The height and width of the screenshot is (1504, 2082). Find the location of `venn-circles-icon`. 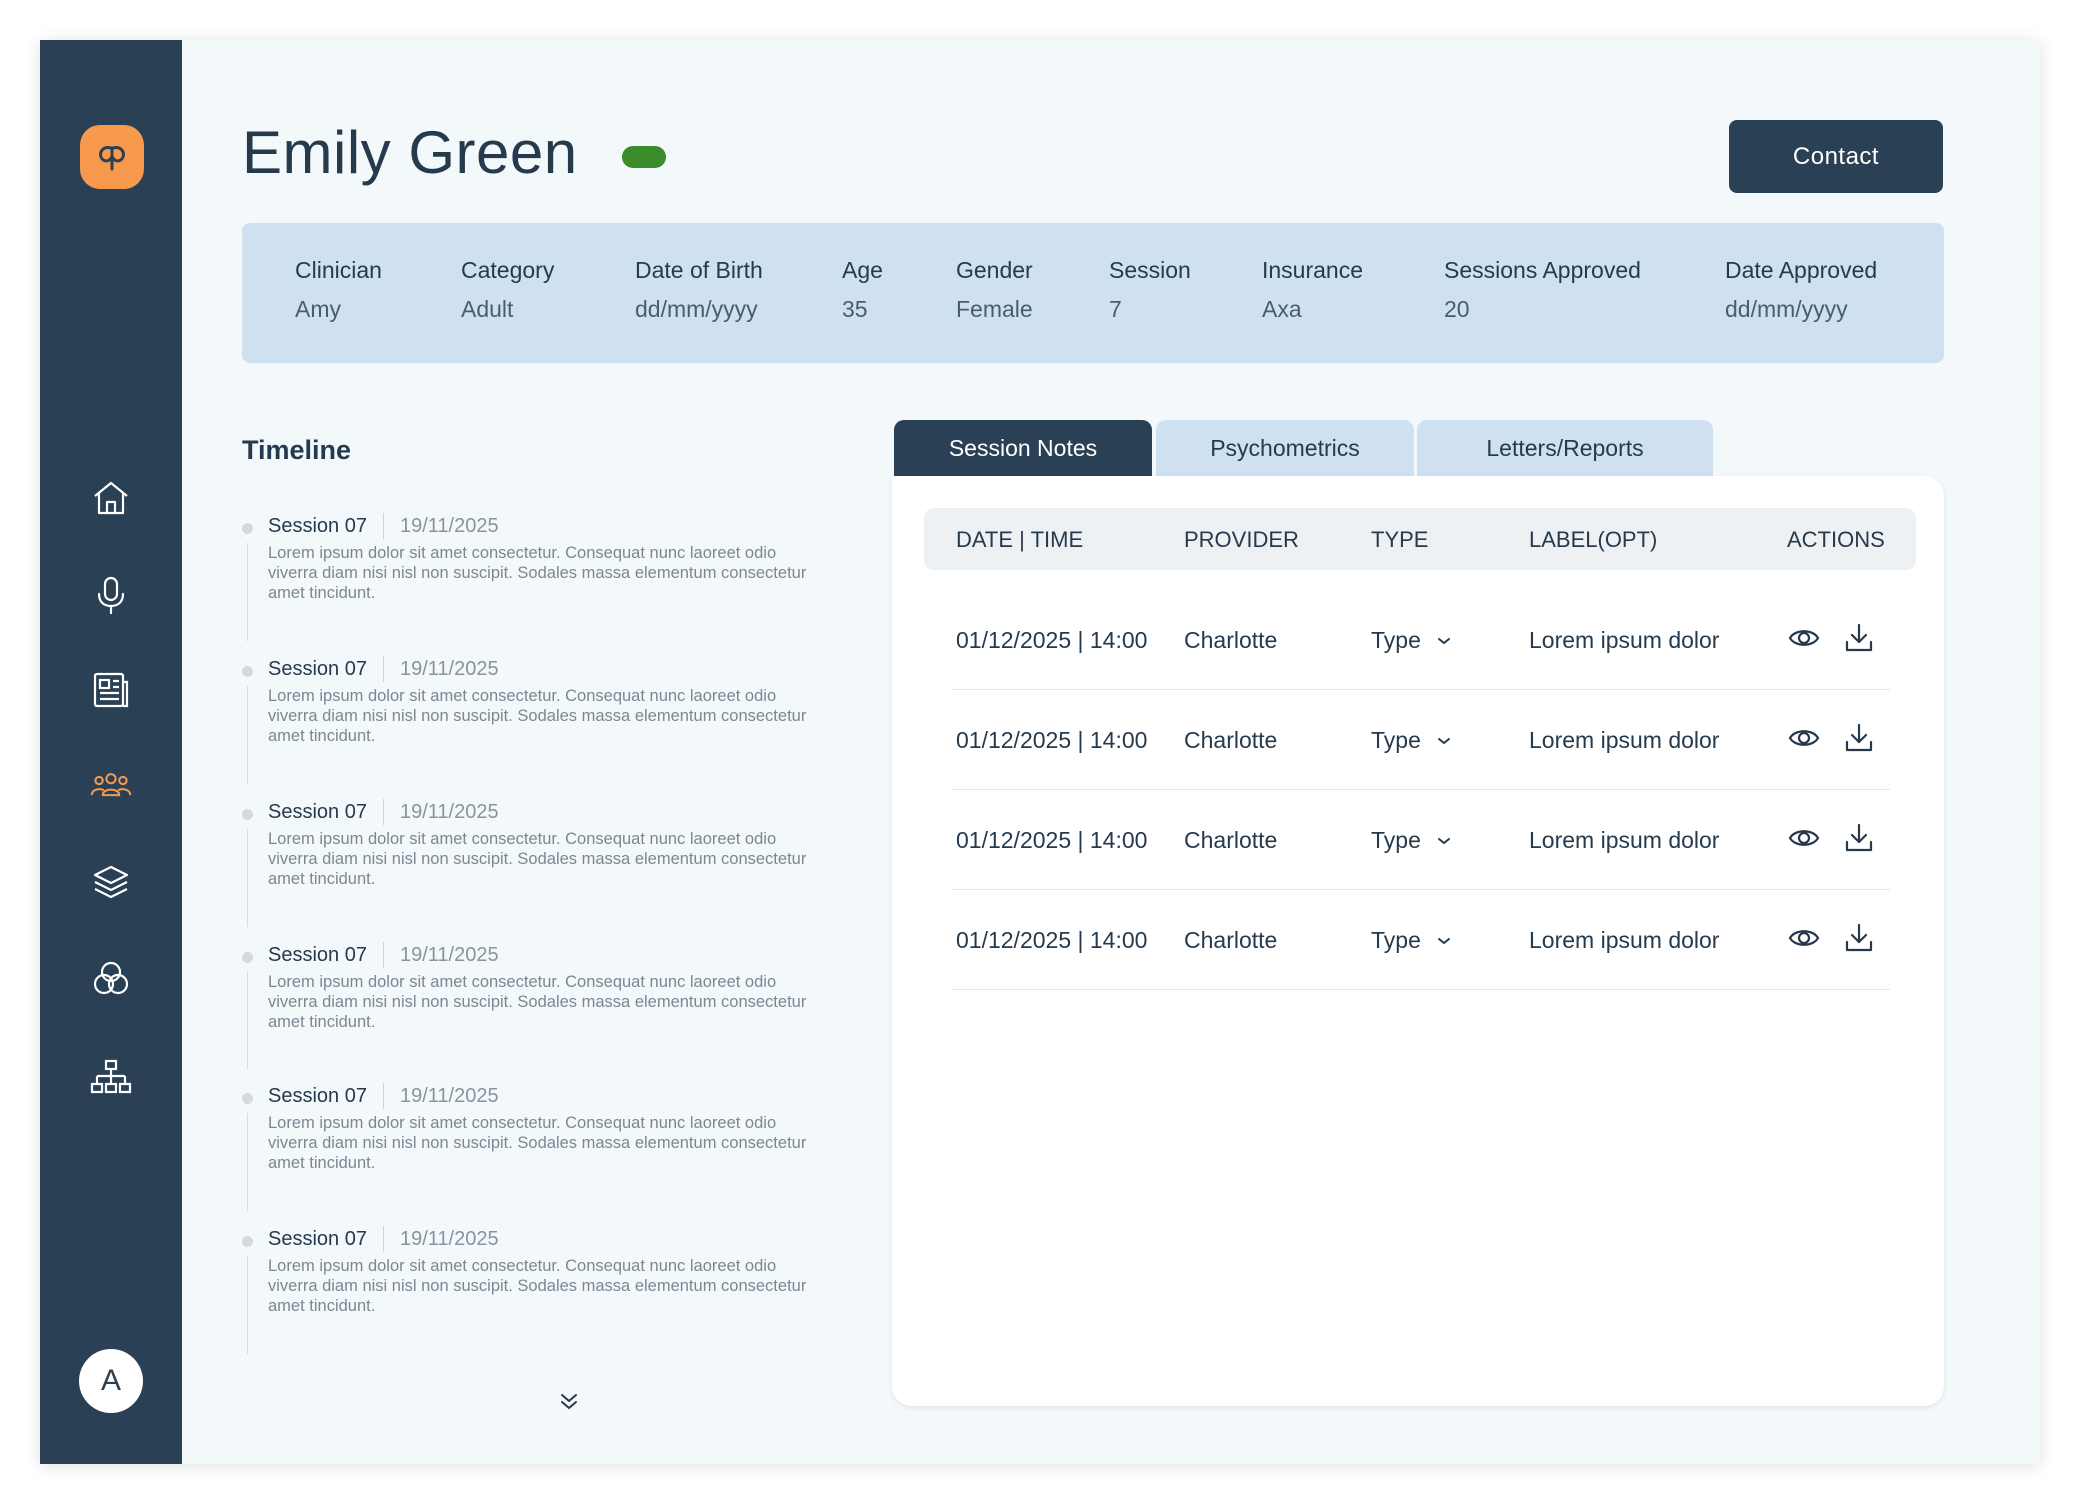

venn-circles-icon is located at coordinates (111, 978).